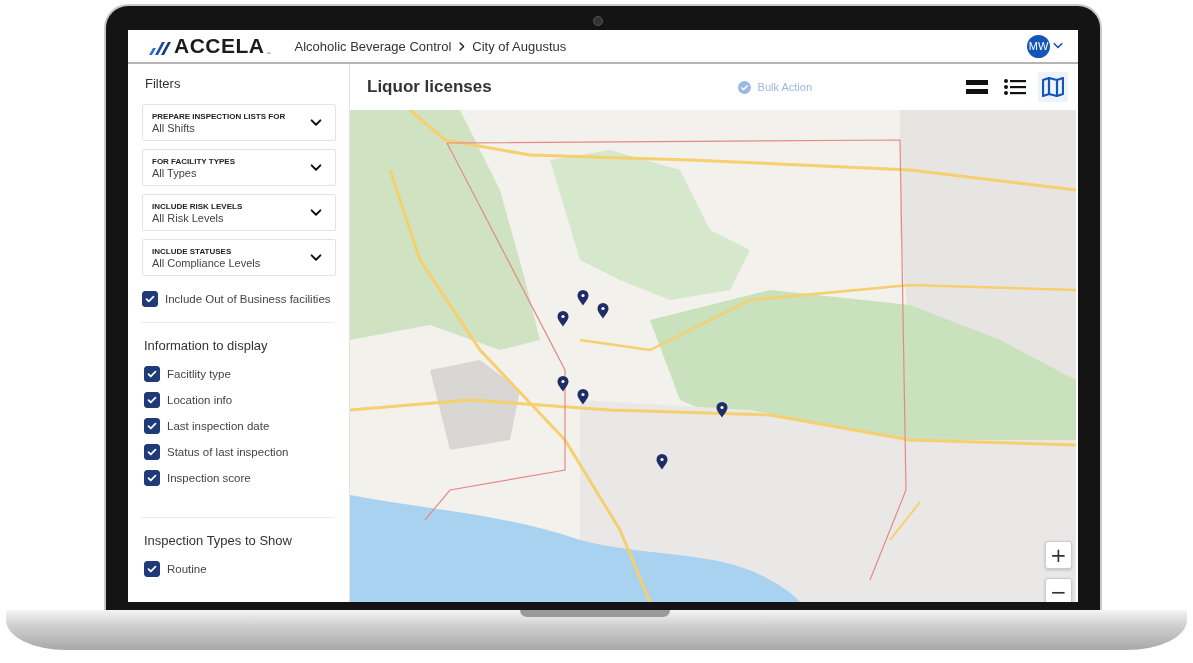 This screenshot has width=1193, height=663. Describe the element at coordinates (160, 48) in the screenshot. I see `logo-icon` at that location.